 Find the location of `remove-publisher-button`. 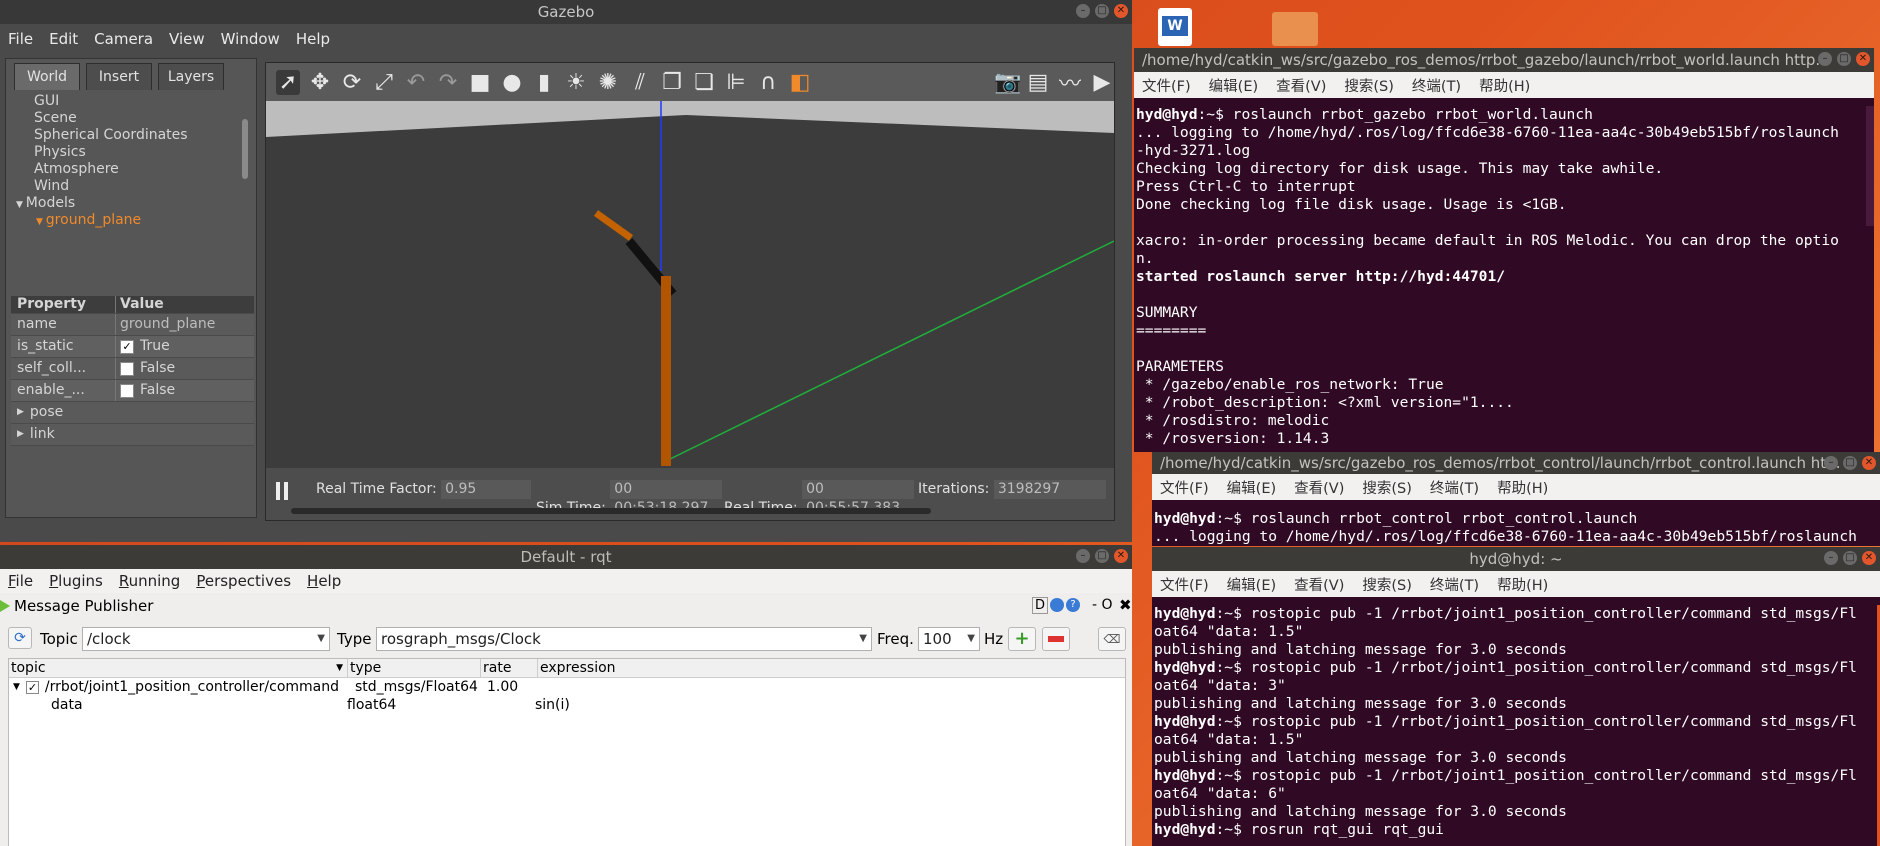

remove-publisher-button is located at coordinates (1056, 639).